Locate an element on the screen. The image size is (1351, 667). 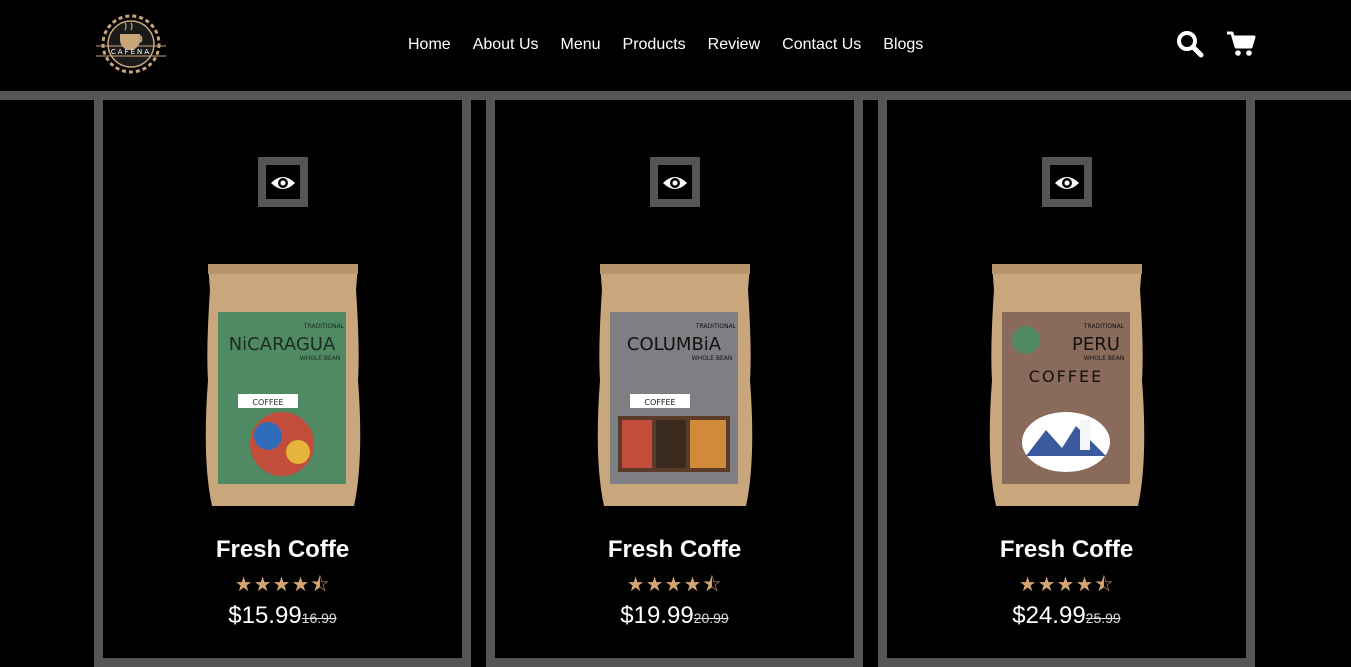
cart-icon is located at coordinates (1241, 46).